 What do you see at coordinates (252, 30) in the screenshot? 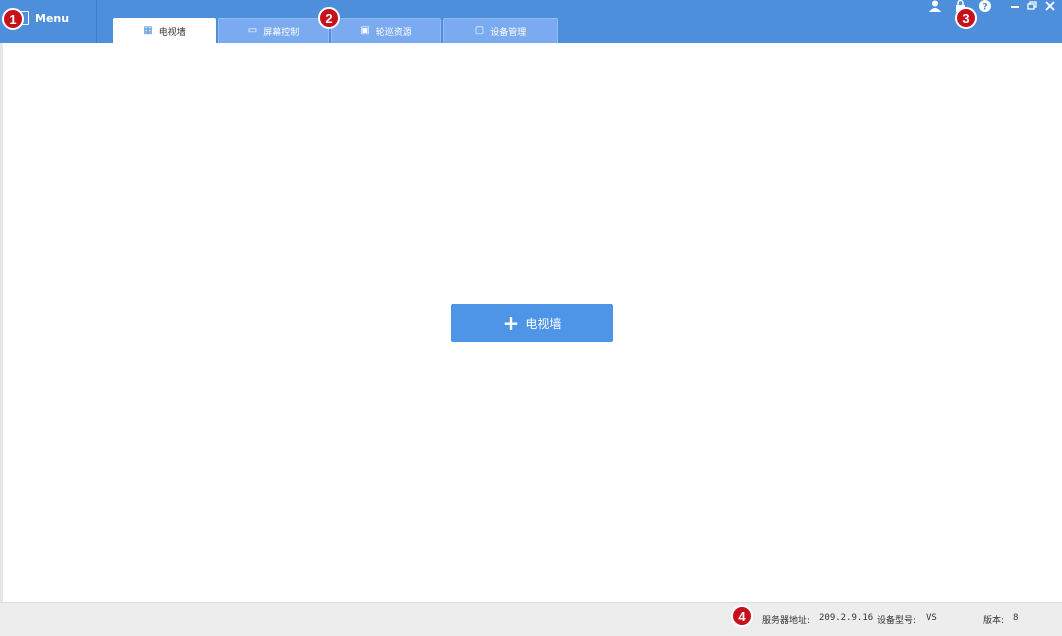
I see `screen-control-icon: ▭` at bounding box center [252, 30].